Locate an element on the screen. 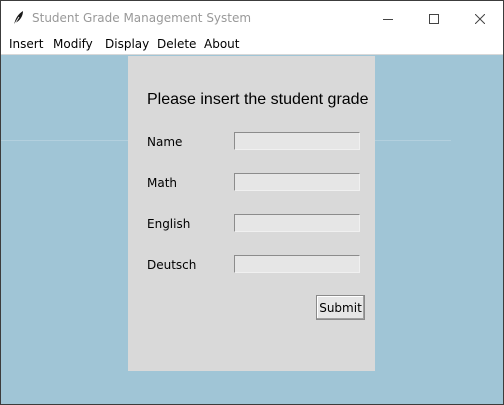 This screenshot has height=405, width=504. minimize-icon is located at coordinates (388, 18).